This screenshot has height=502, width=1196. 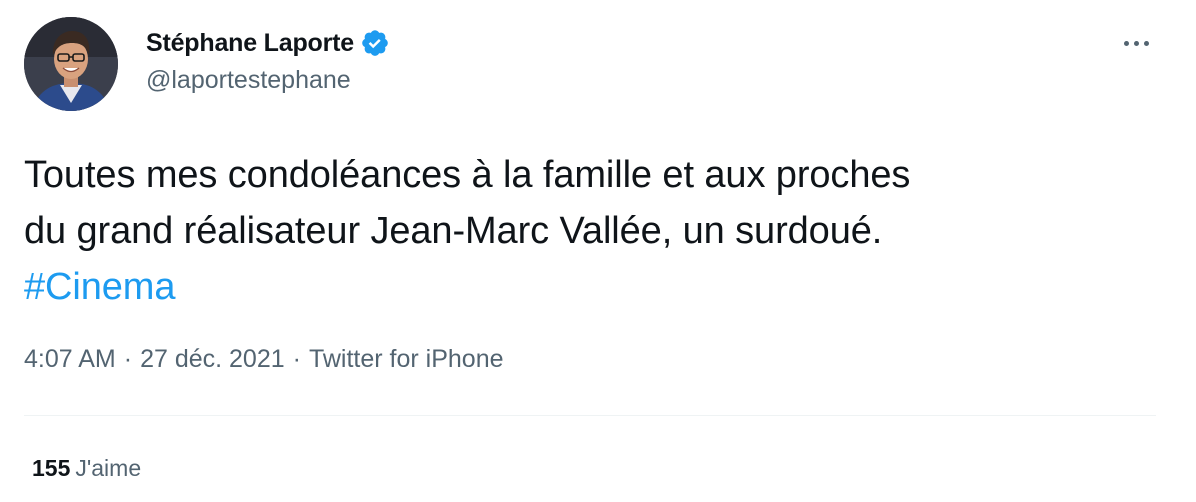 I want to click on likes-stat-link: 155 J'aime, so click(x=86, y=468).